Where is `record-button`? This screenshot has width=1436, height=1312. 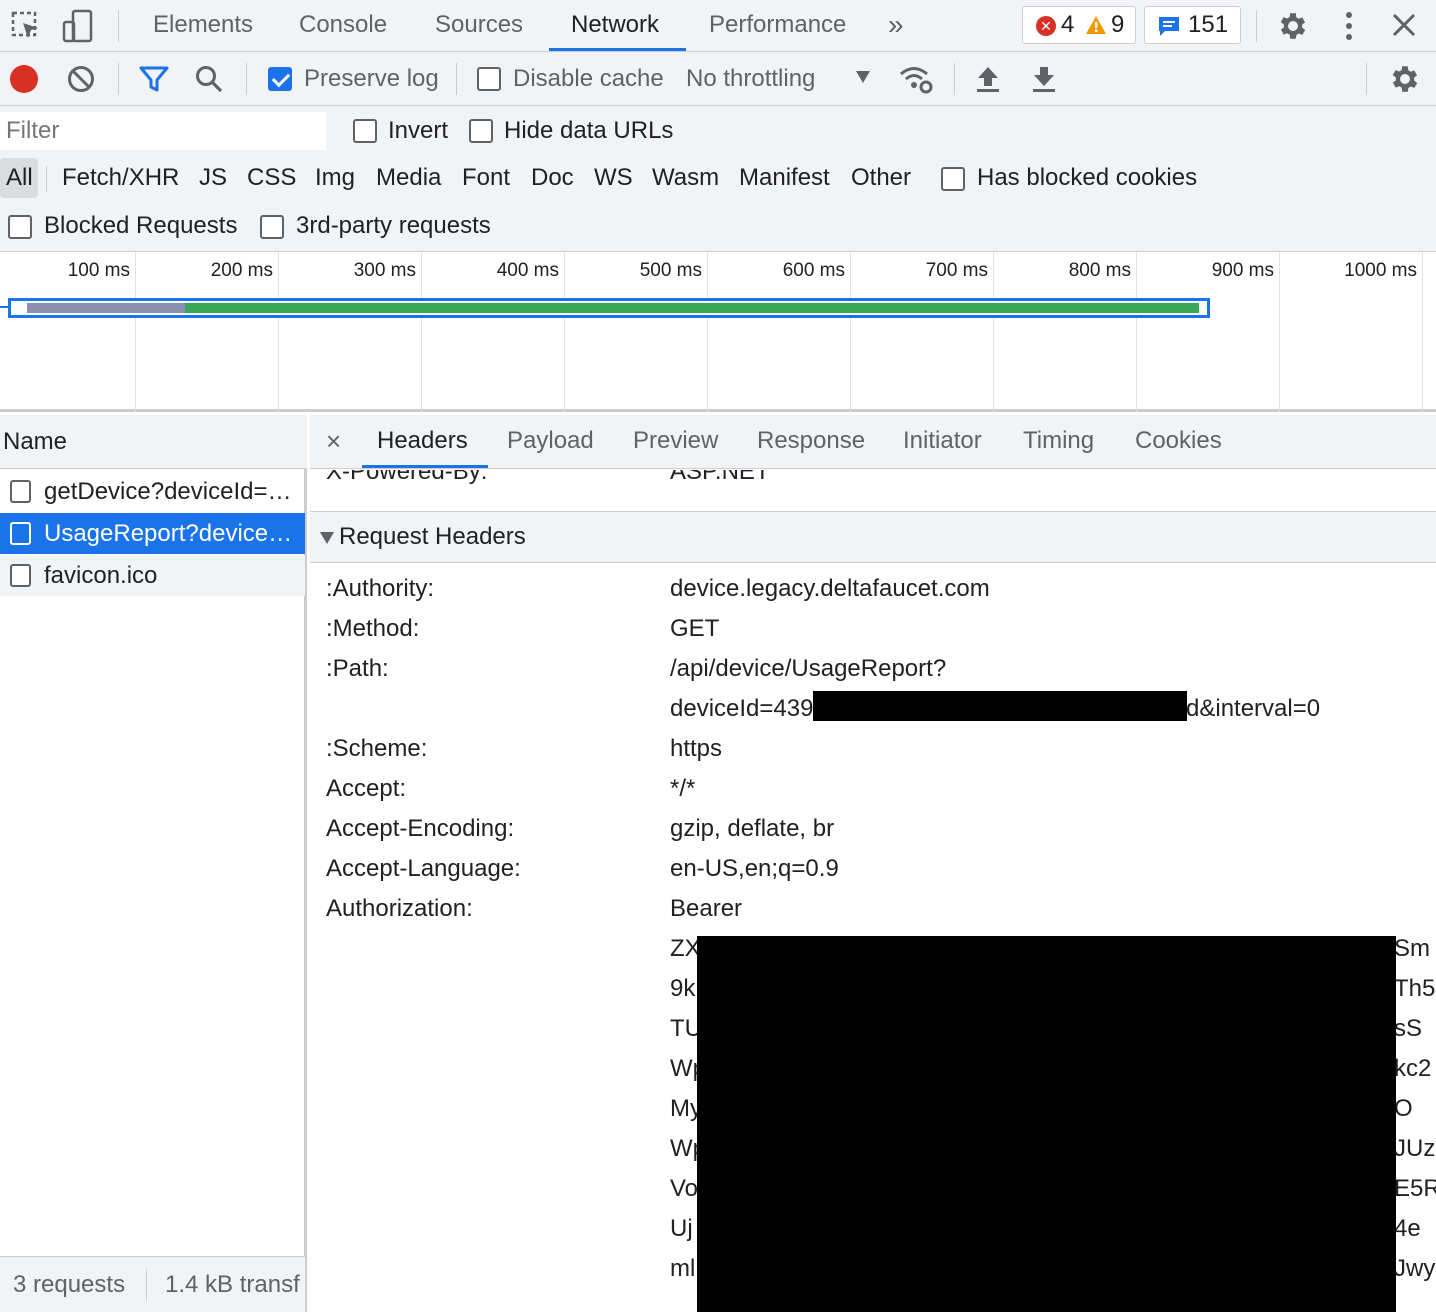
record-button is located at coordinates (24, 79).